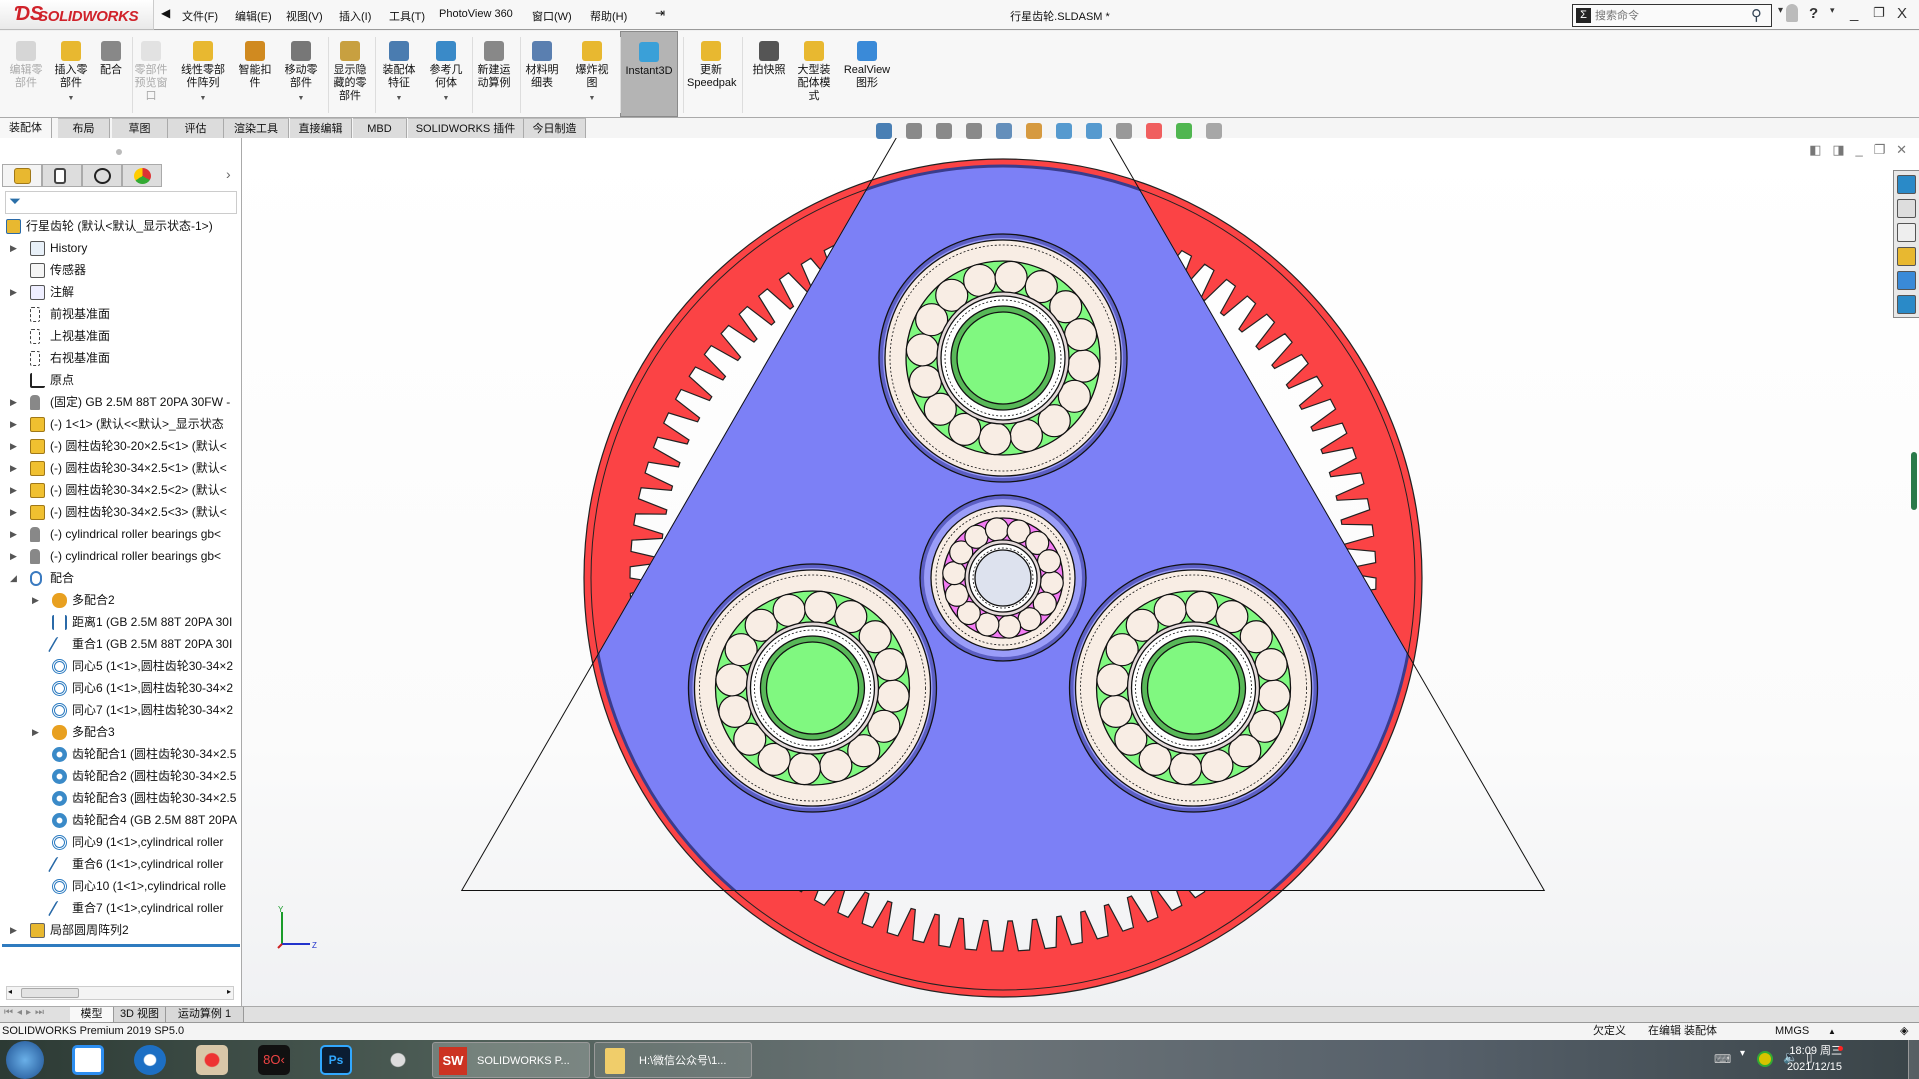 This screenshot has height=1079, width=1919. What do you see at coordinates (120, 248) in the screenshot?
I see `tree-item: ▶ History` at bounding box center [120, 248].